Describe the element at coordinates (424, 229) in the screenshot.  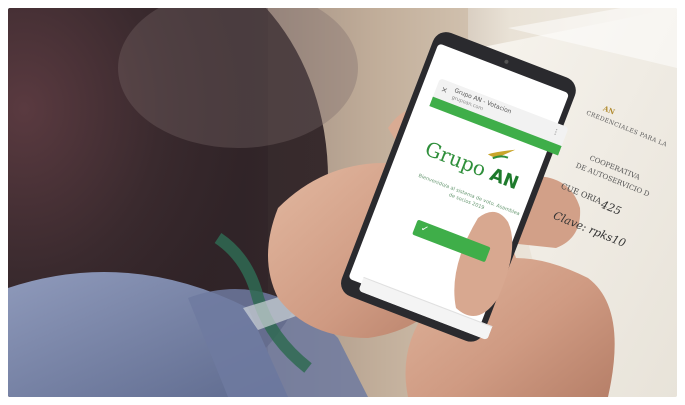
I see `check-icon: ✓` at that location.